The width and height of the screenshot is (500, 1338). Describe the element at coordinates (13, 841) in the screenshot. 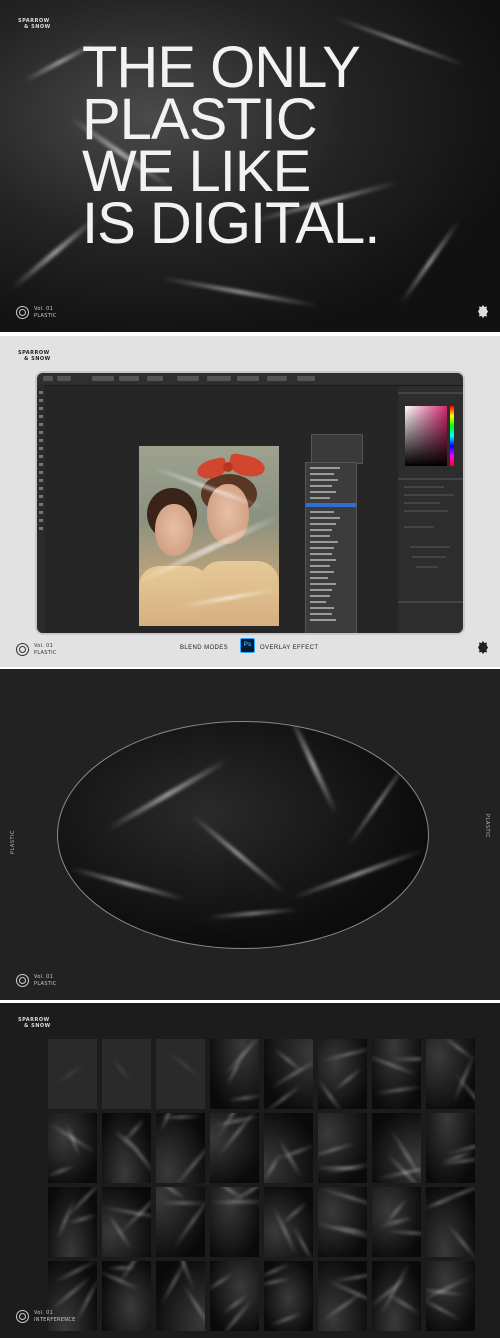

I see `side-label-left: PLASTIC` at that location.